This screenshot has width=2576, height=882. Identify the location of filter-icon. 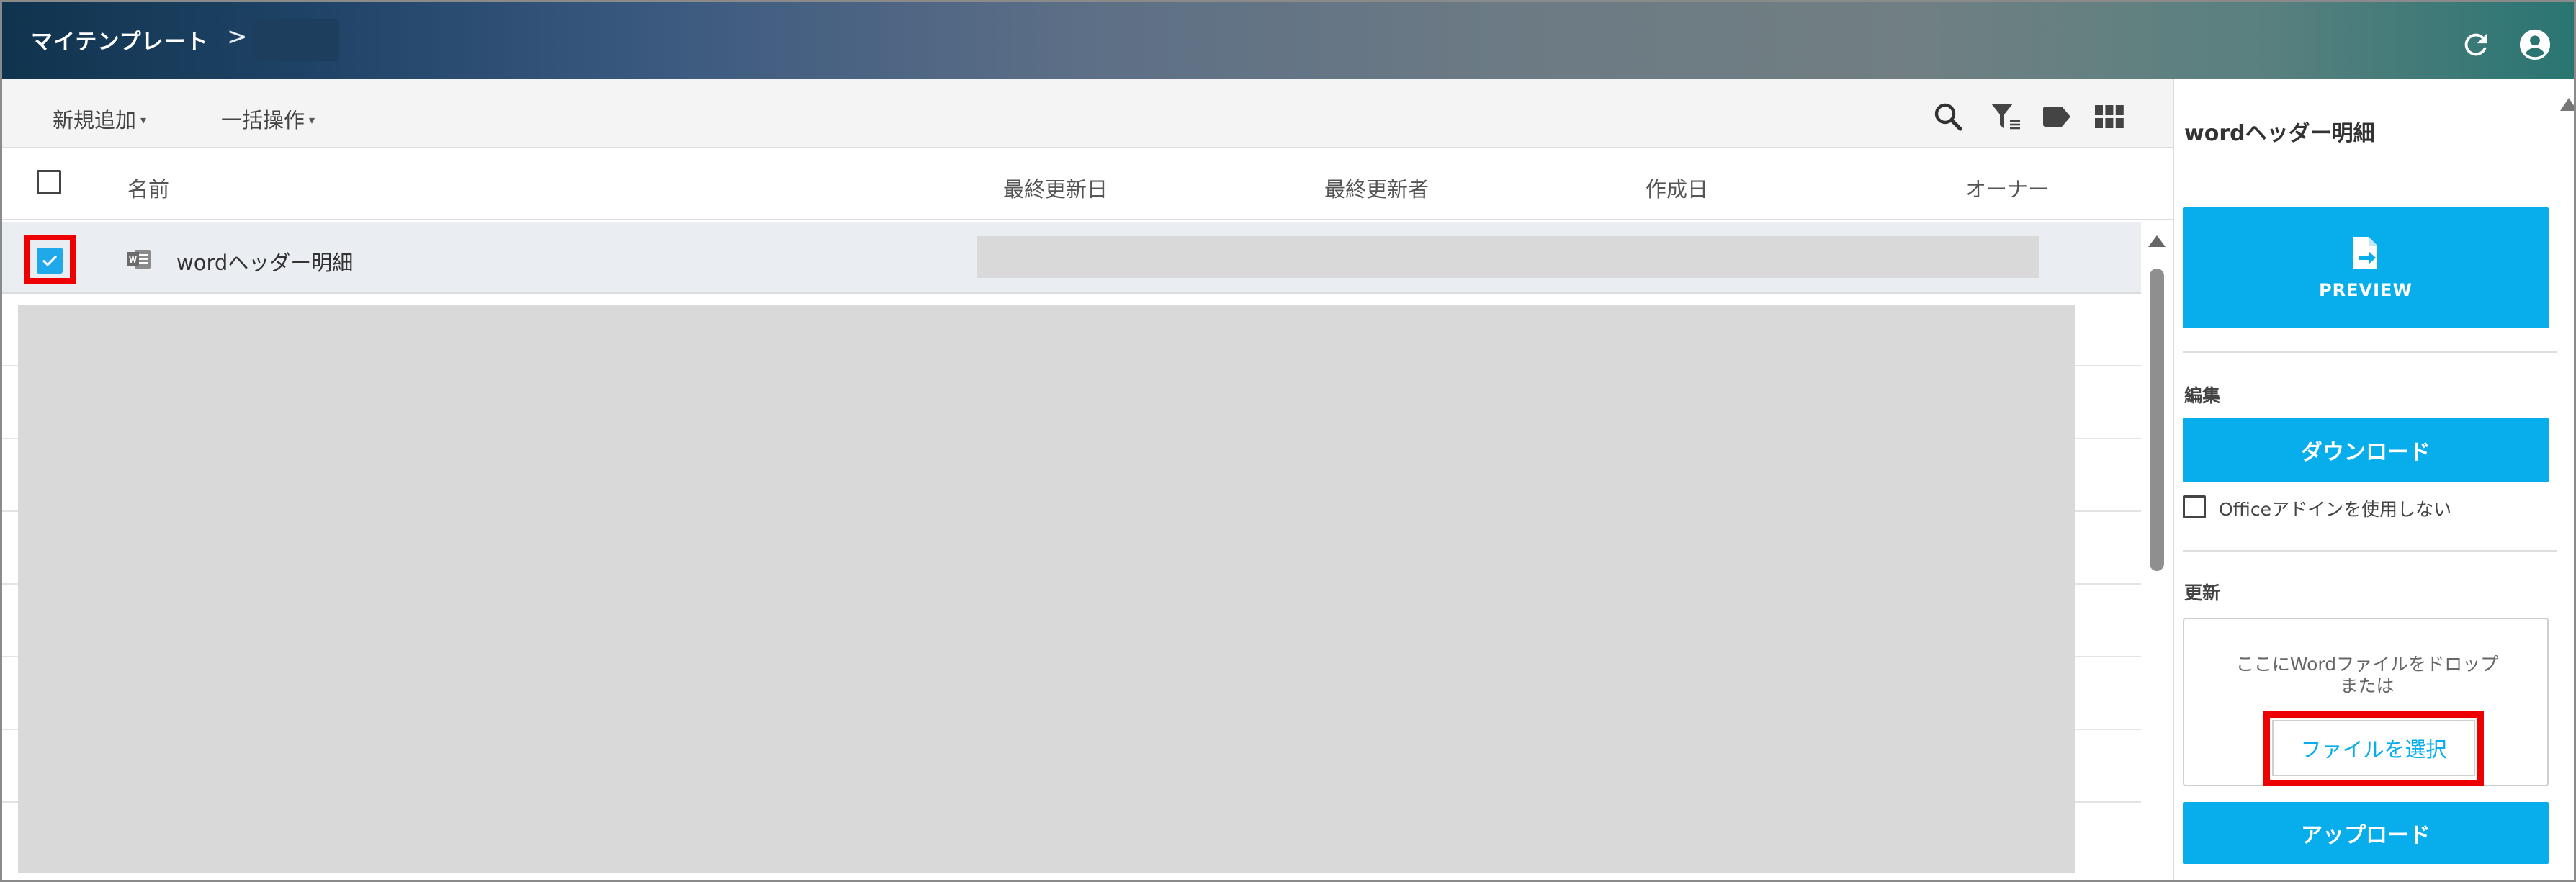
(2005, 116).